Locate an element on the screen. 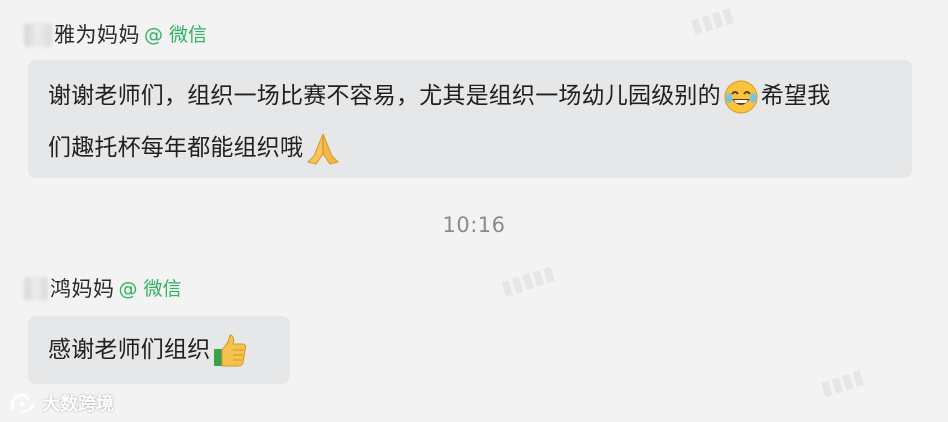 Image resolution: width=948 pixels, height=422 pixels. message-timestamp: 10:16 is located at coordinates (474, 225).